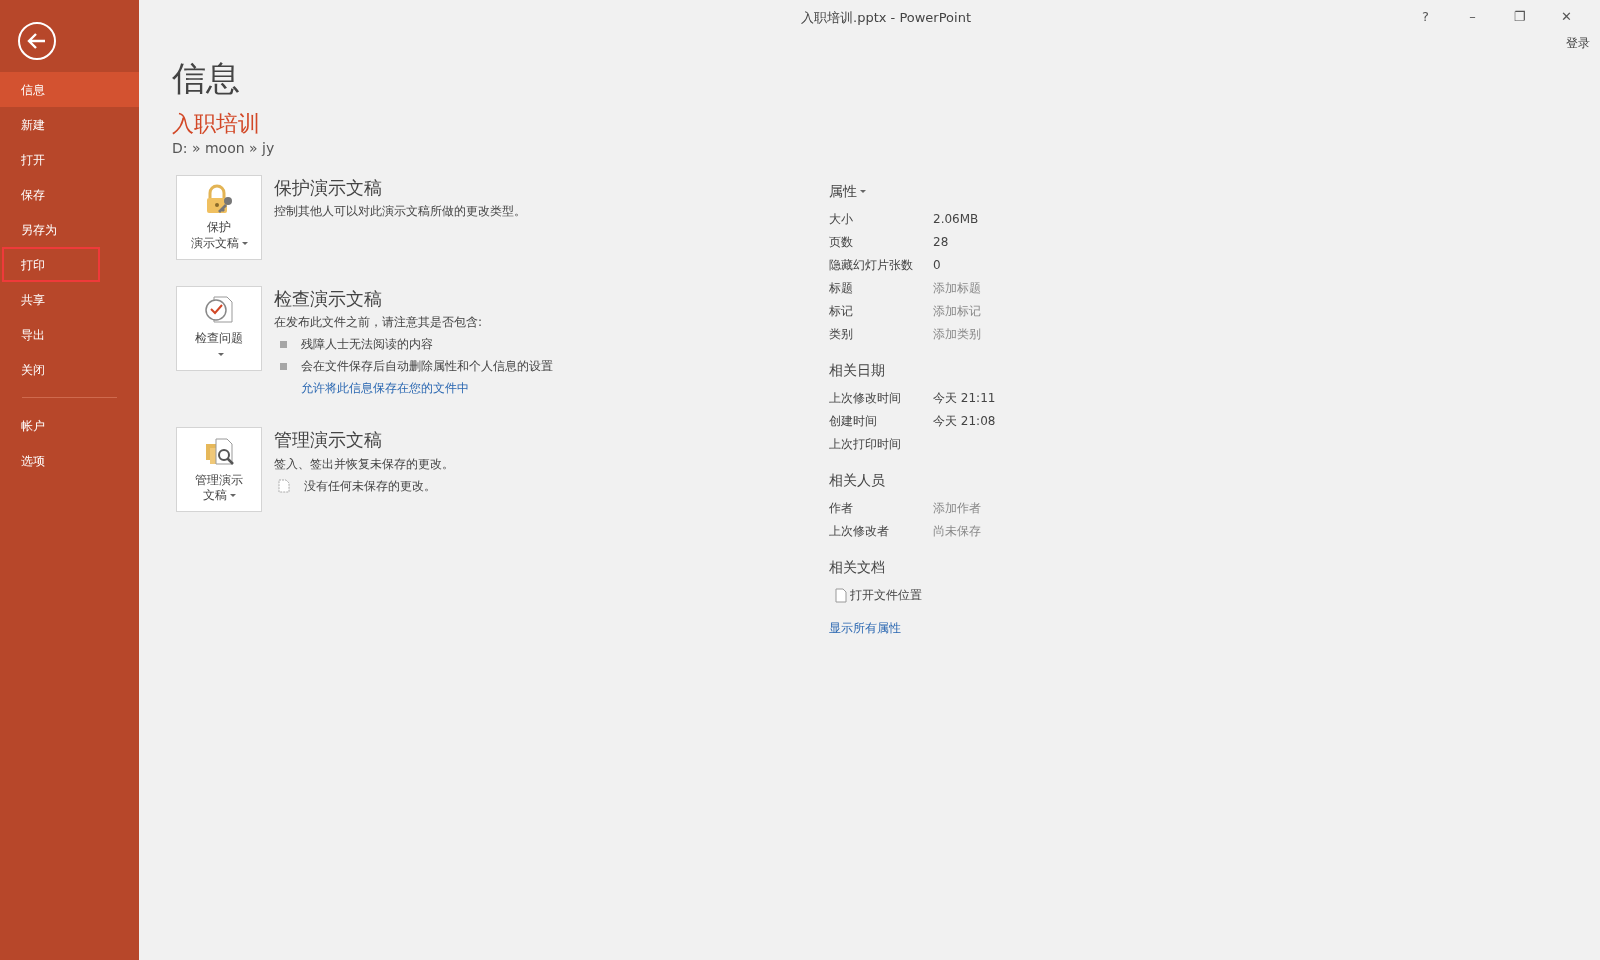 Image resolution: width=1600 pixels, height=960 pixels. What do you see at coordinates (841, 220) in the screenshot?
I see `property-label: 大小` at bounding box center [841, 220].